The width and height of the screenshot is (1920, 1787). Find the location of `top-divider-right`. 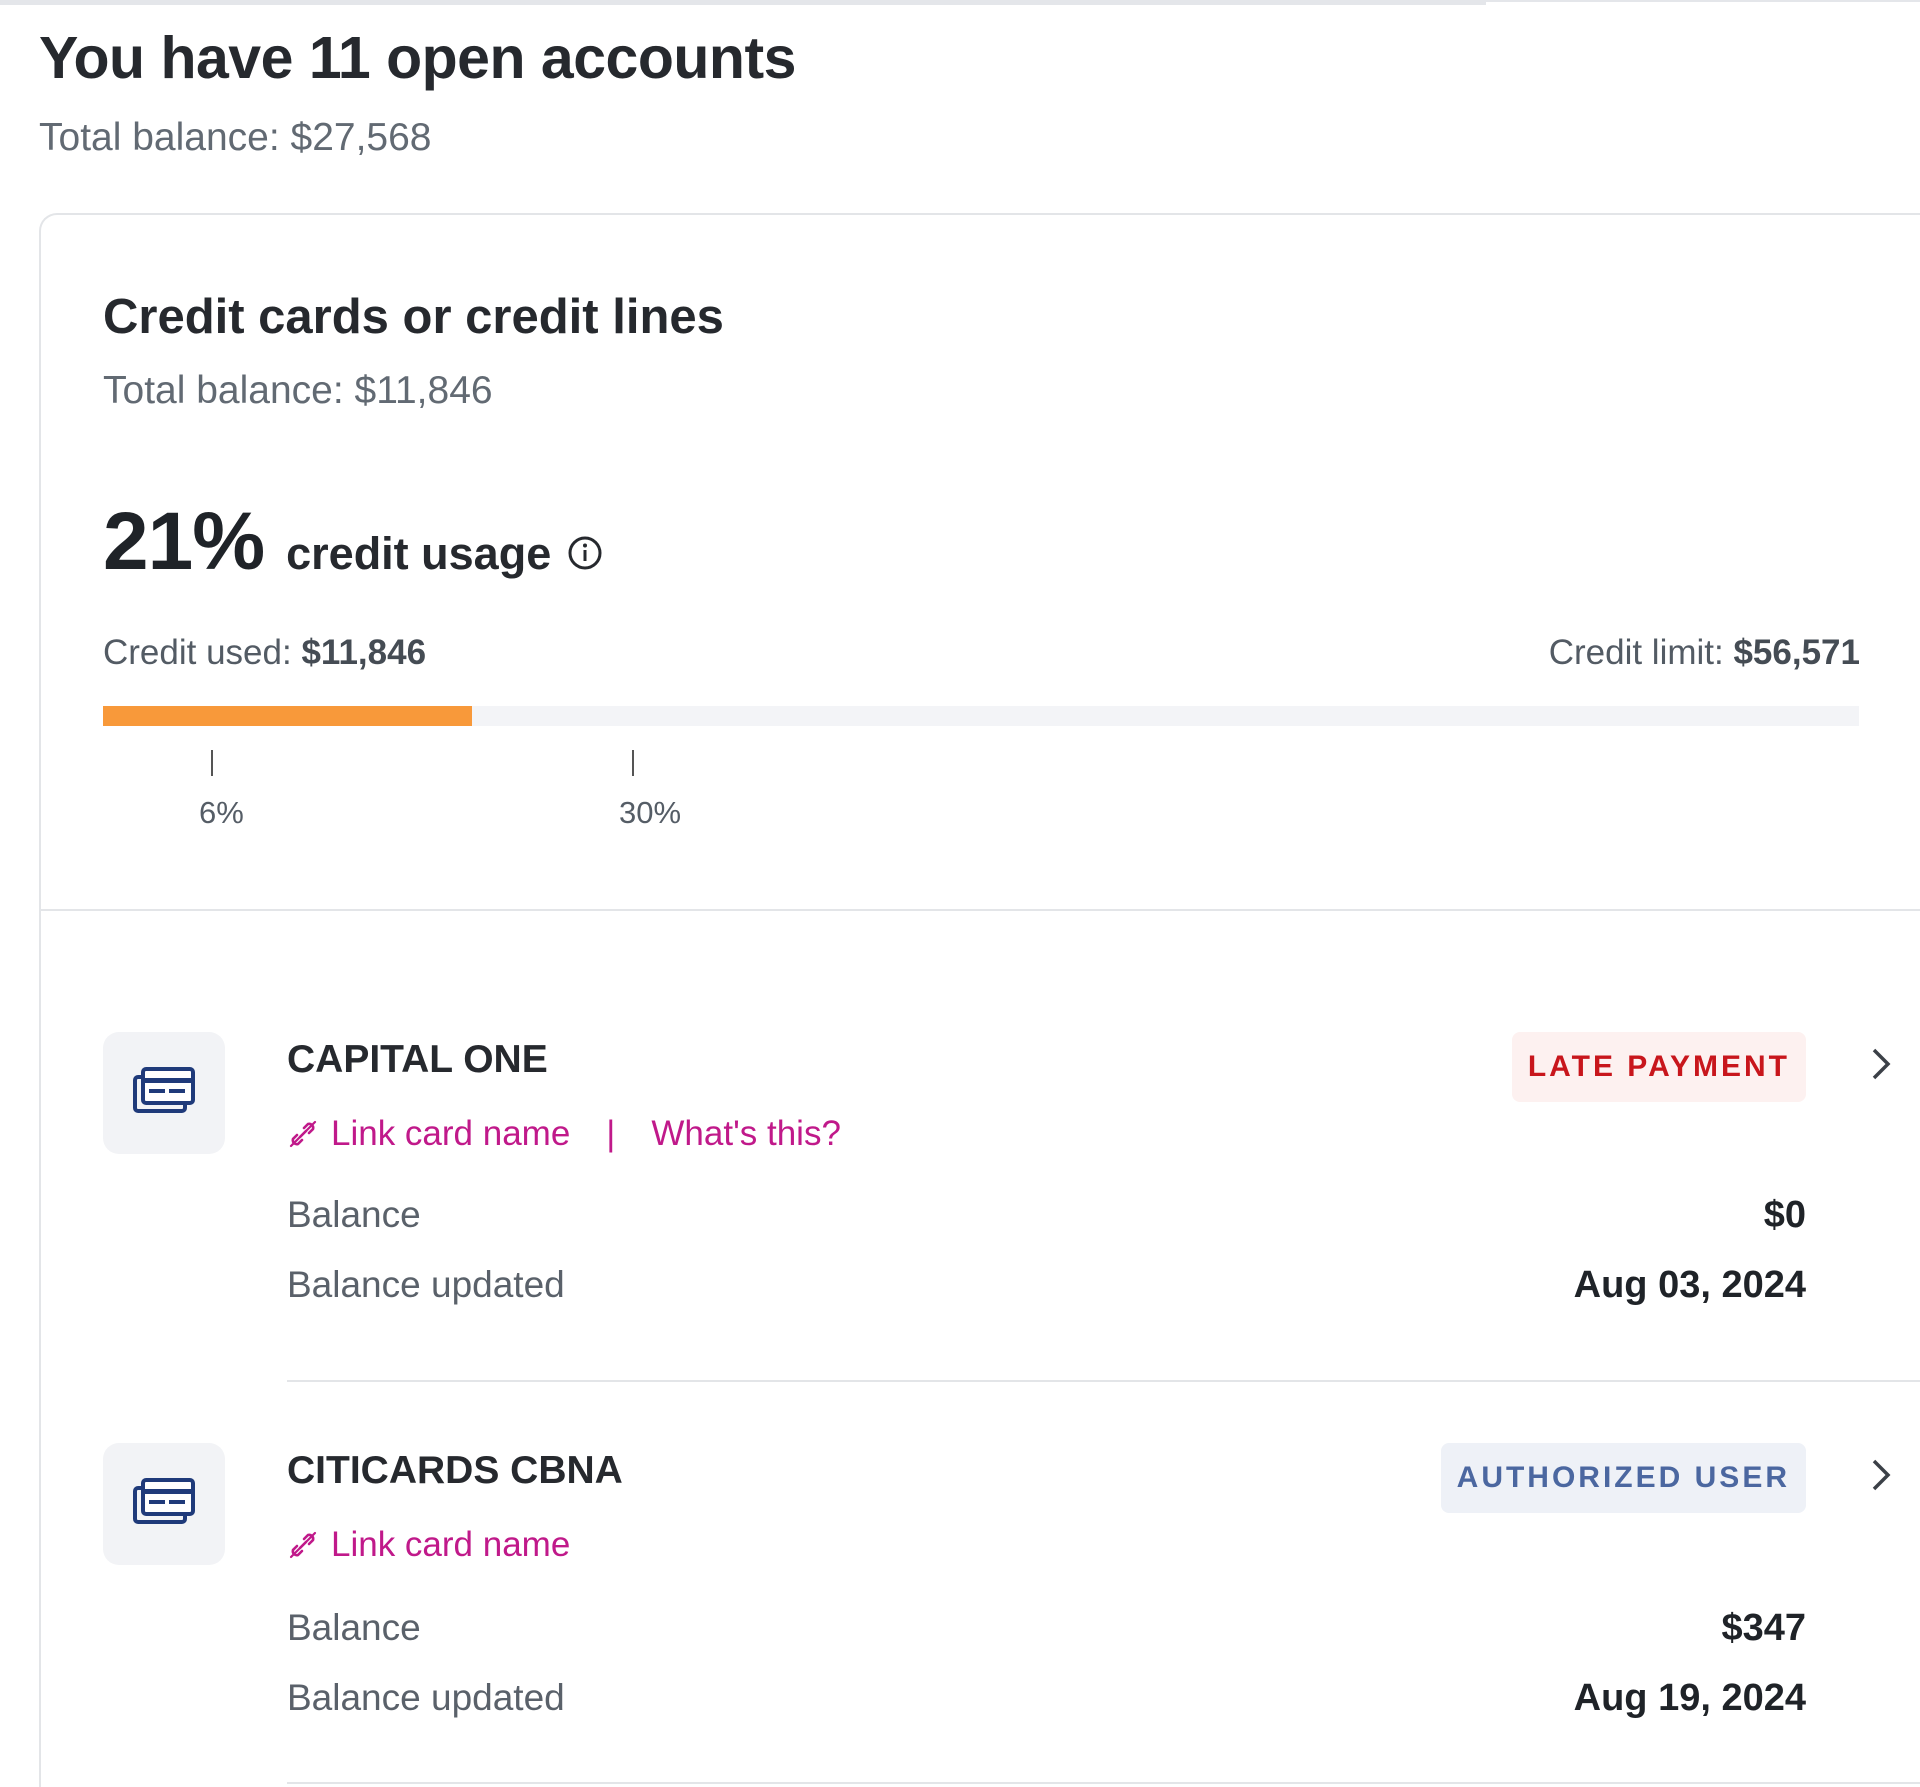

top-divider-right is located at coordinates (1703, 1).